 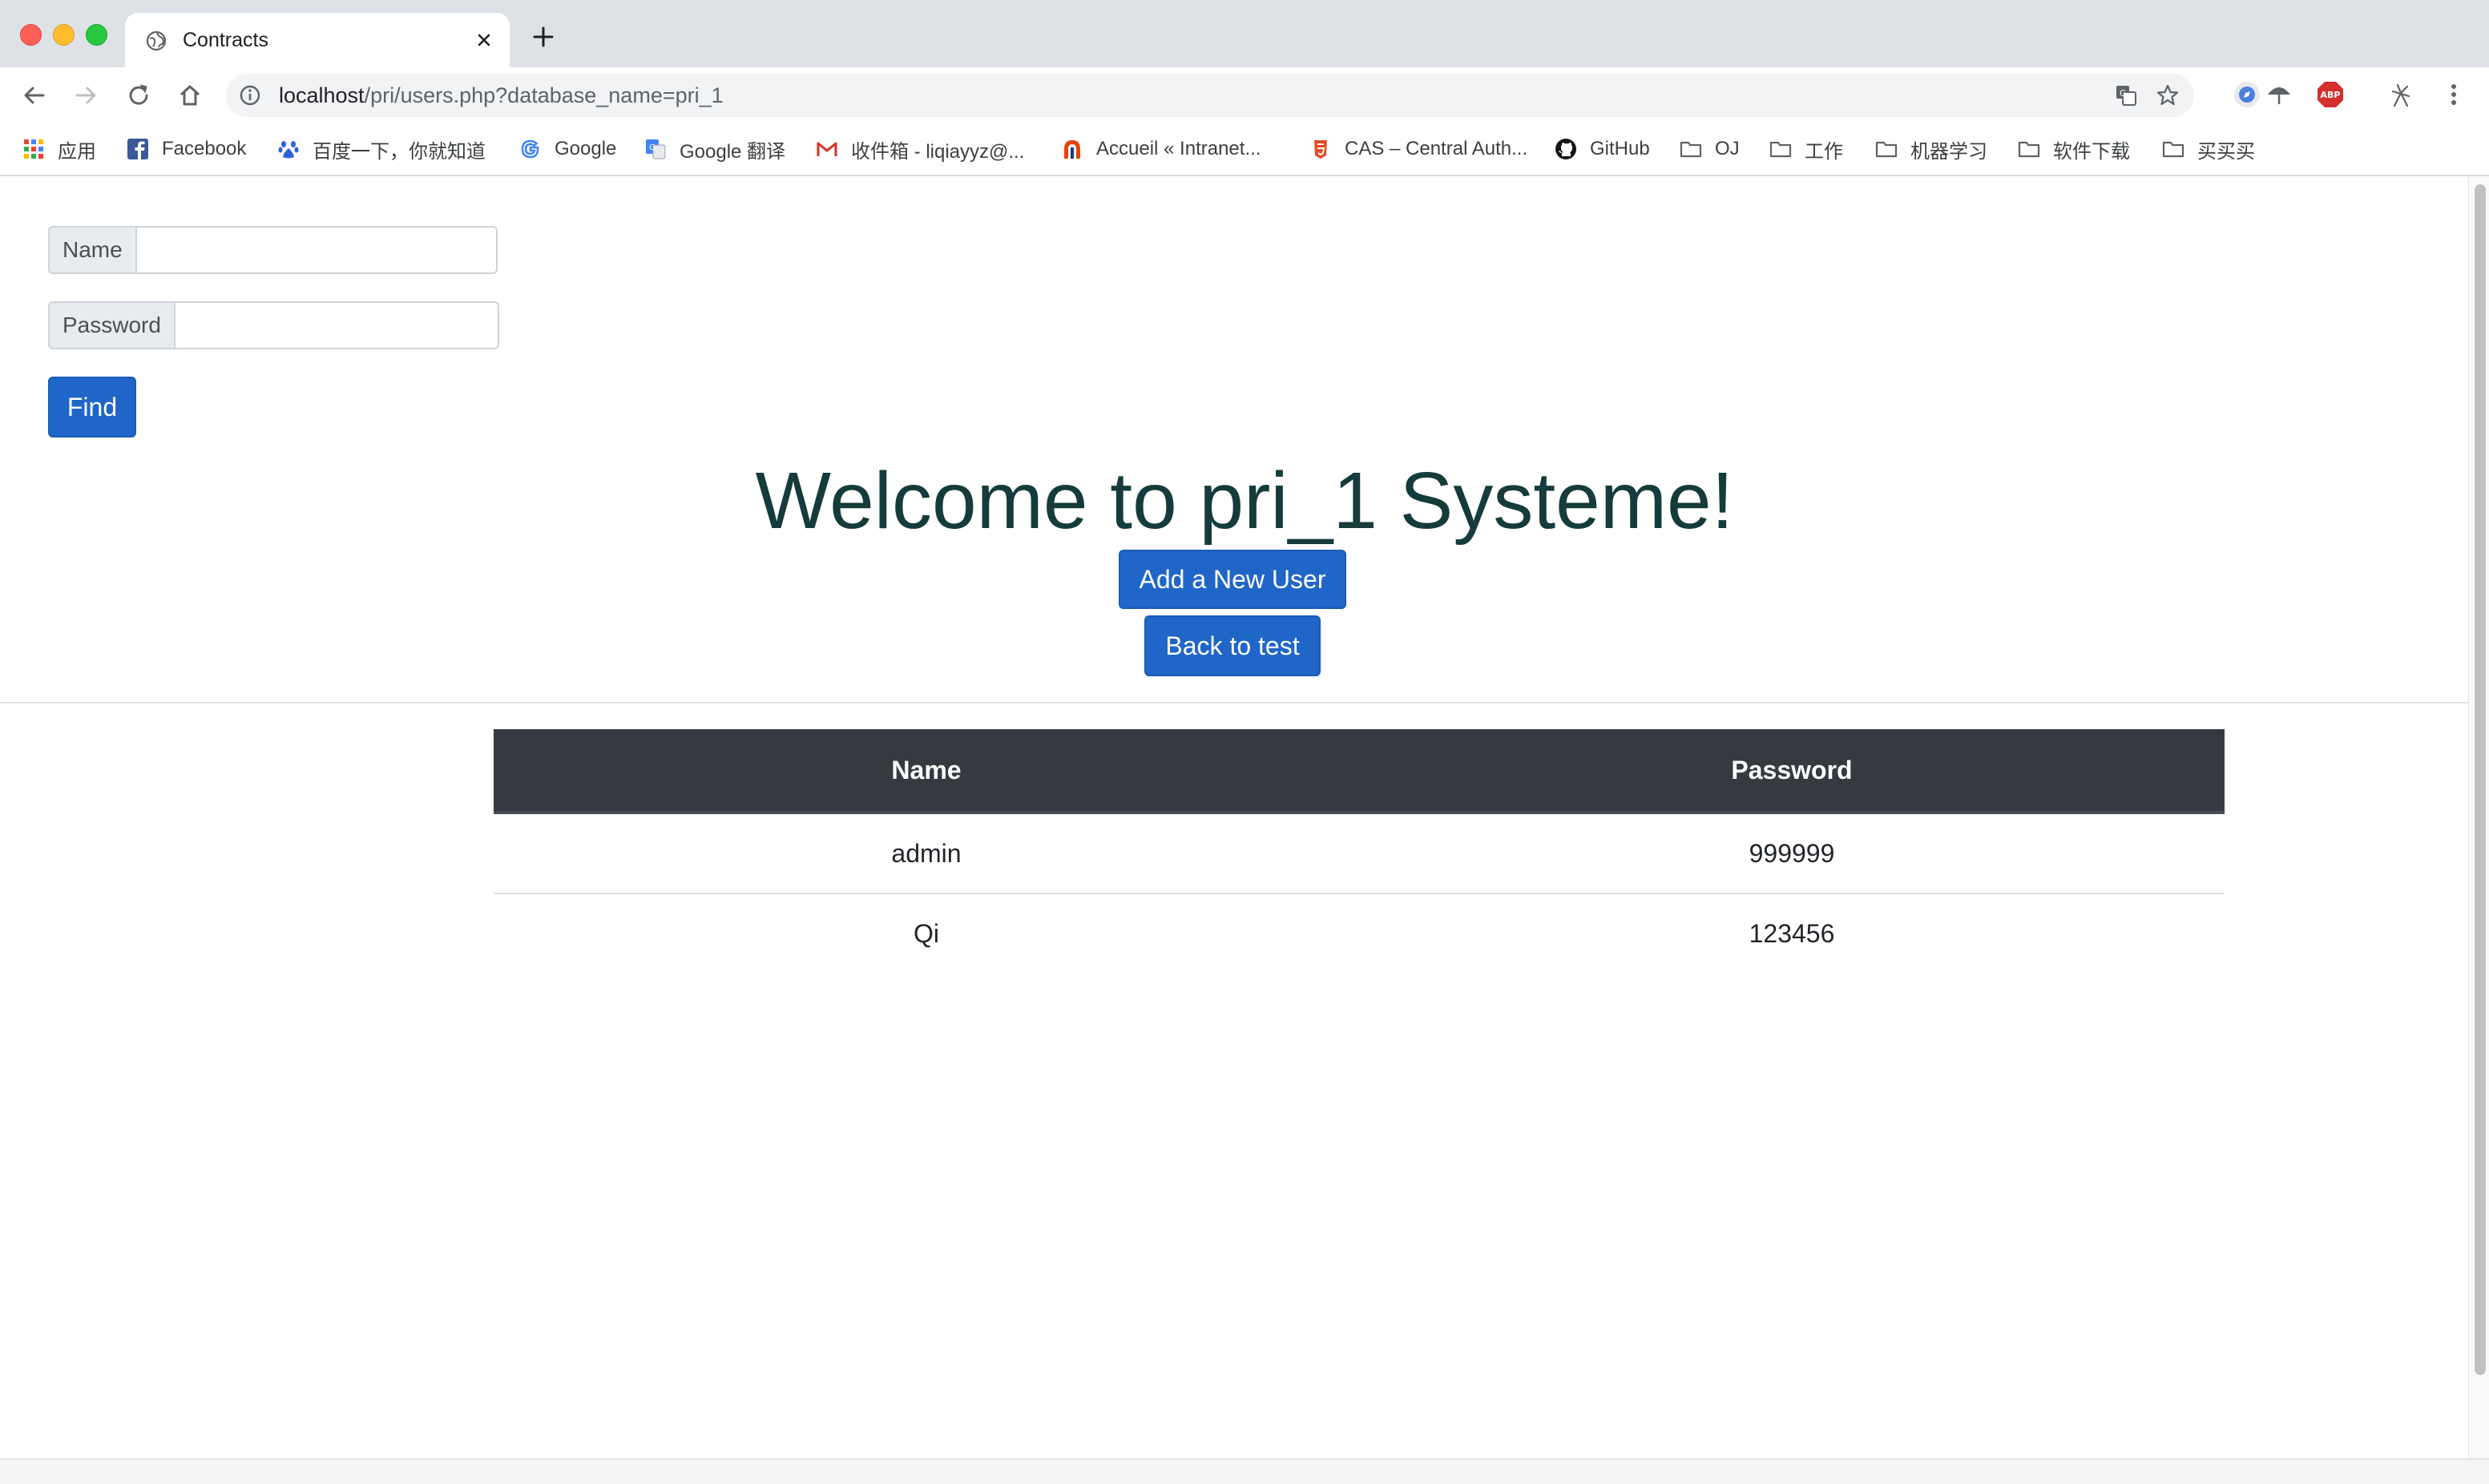 What do you see at coordinates (1320, 150) in the screenshot?
I see `cas-shield-icon` at bounding box center [1320, 150].